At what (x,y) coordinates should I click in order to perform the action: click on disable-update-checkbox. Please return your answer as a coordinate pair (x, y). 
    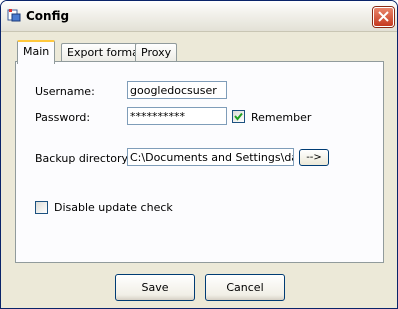
    Looking at the image, I should click on (41, 207).